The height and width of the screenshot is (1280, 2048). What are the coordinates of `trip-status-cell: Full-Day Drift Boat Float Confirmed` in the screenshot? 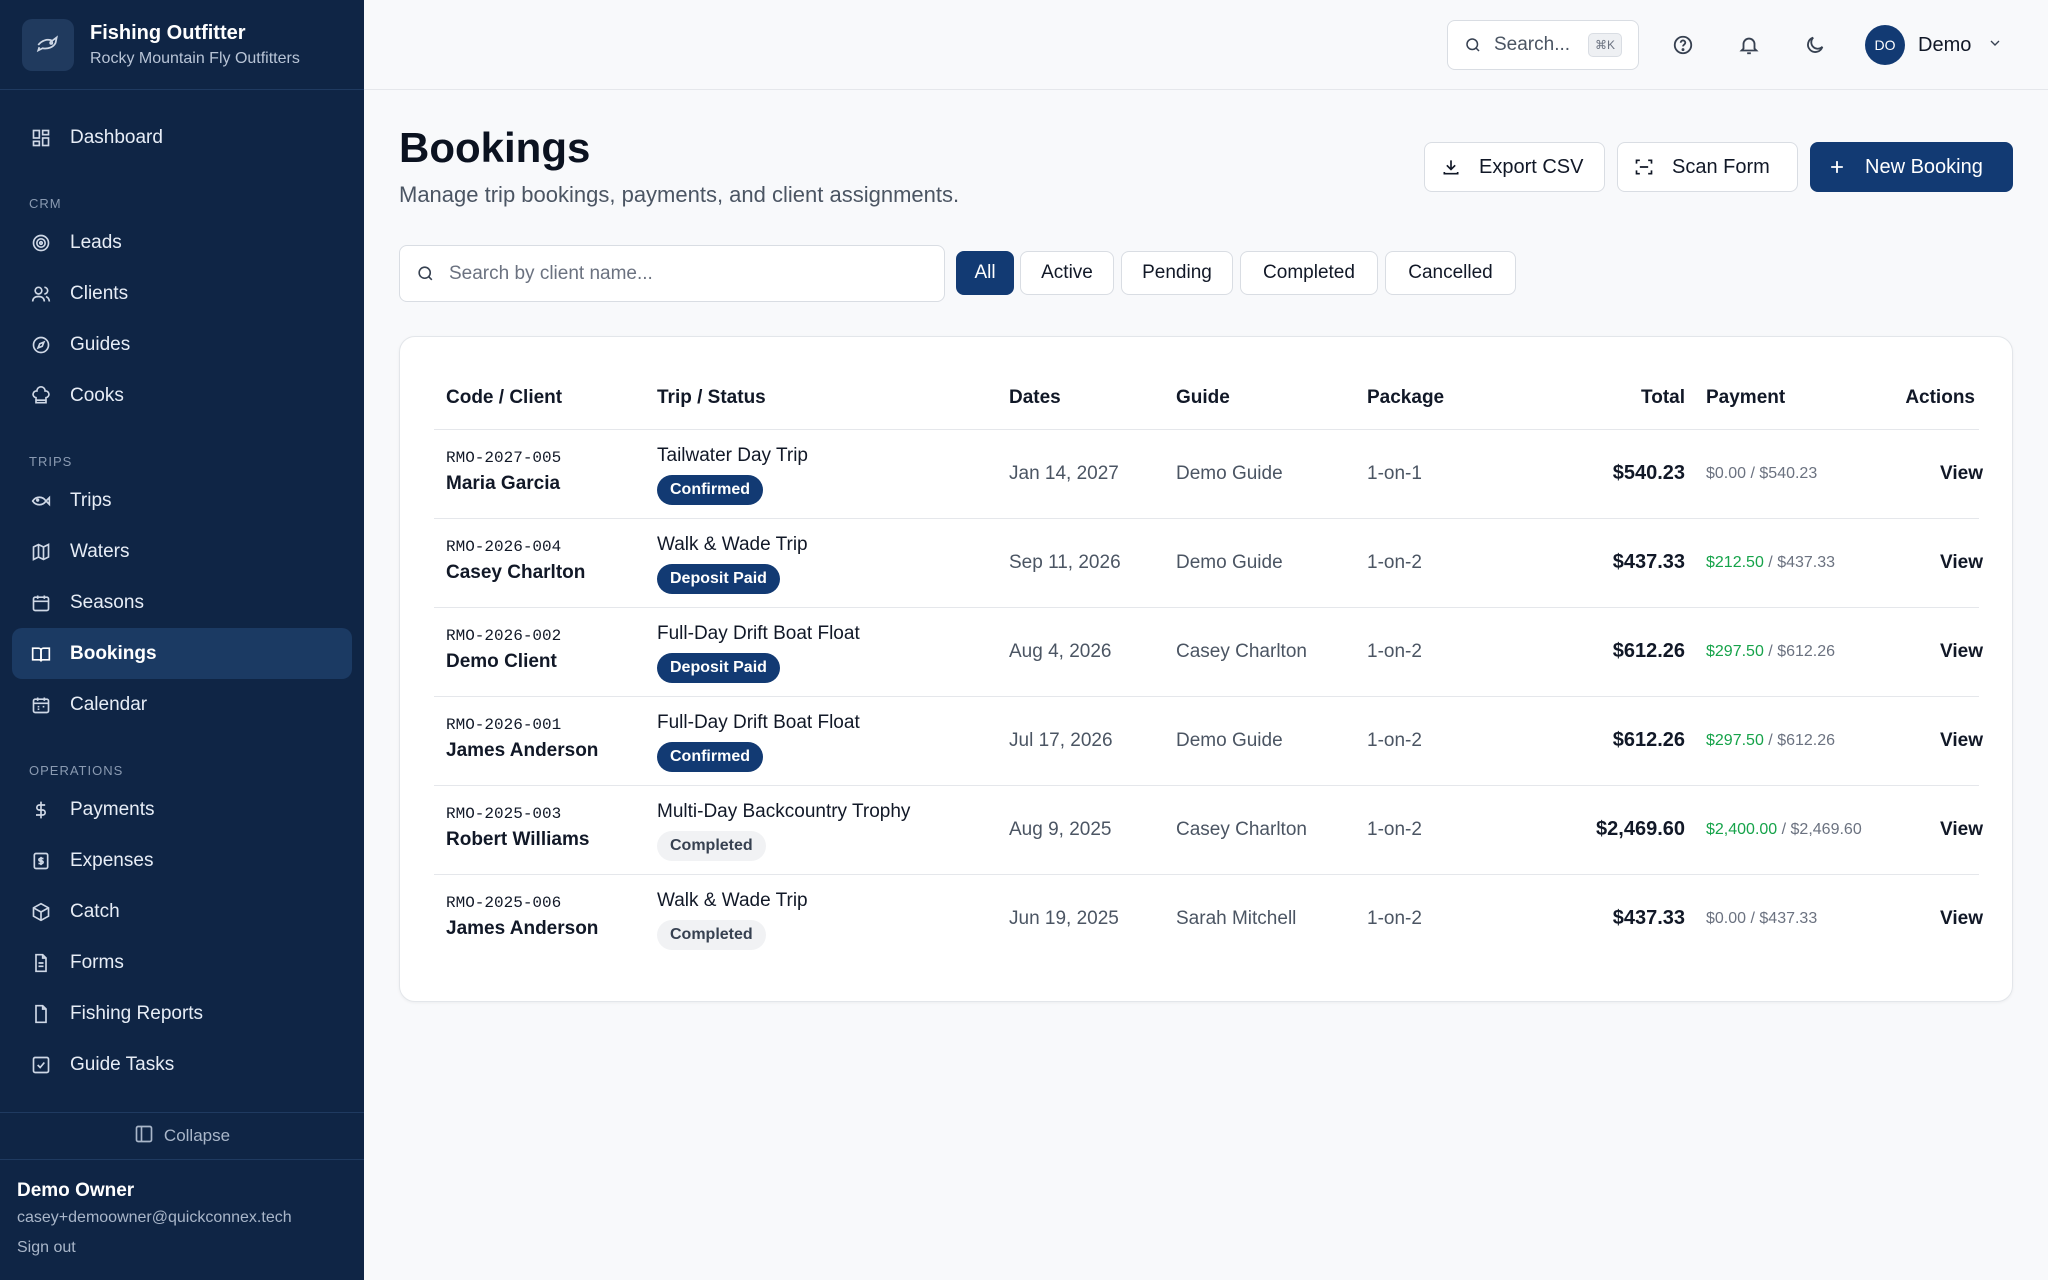 It's located at (758, 742).